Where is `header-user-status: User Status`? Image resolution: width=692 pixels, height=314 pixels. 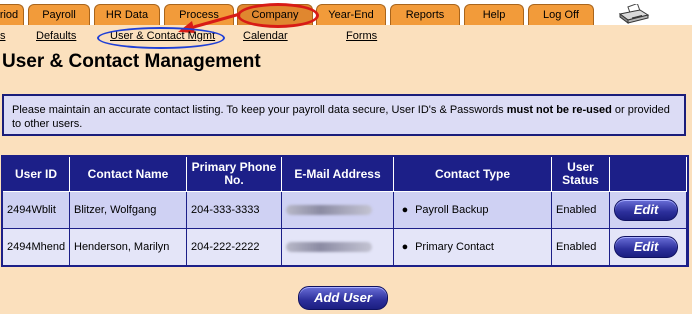 header-user-status: User Status is located at coordinates (580, 174).